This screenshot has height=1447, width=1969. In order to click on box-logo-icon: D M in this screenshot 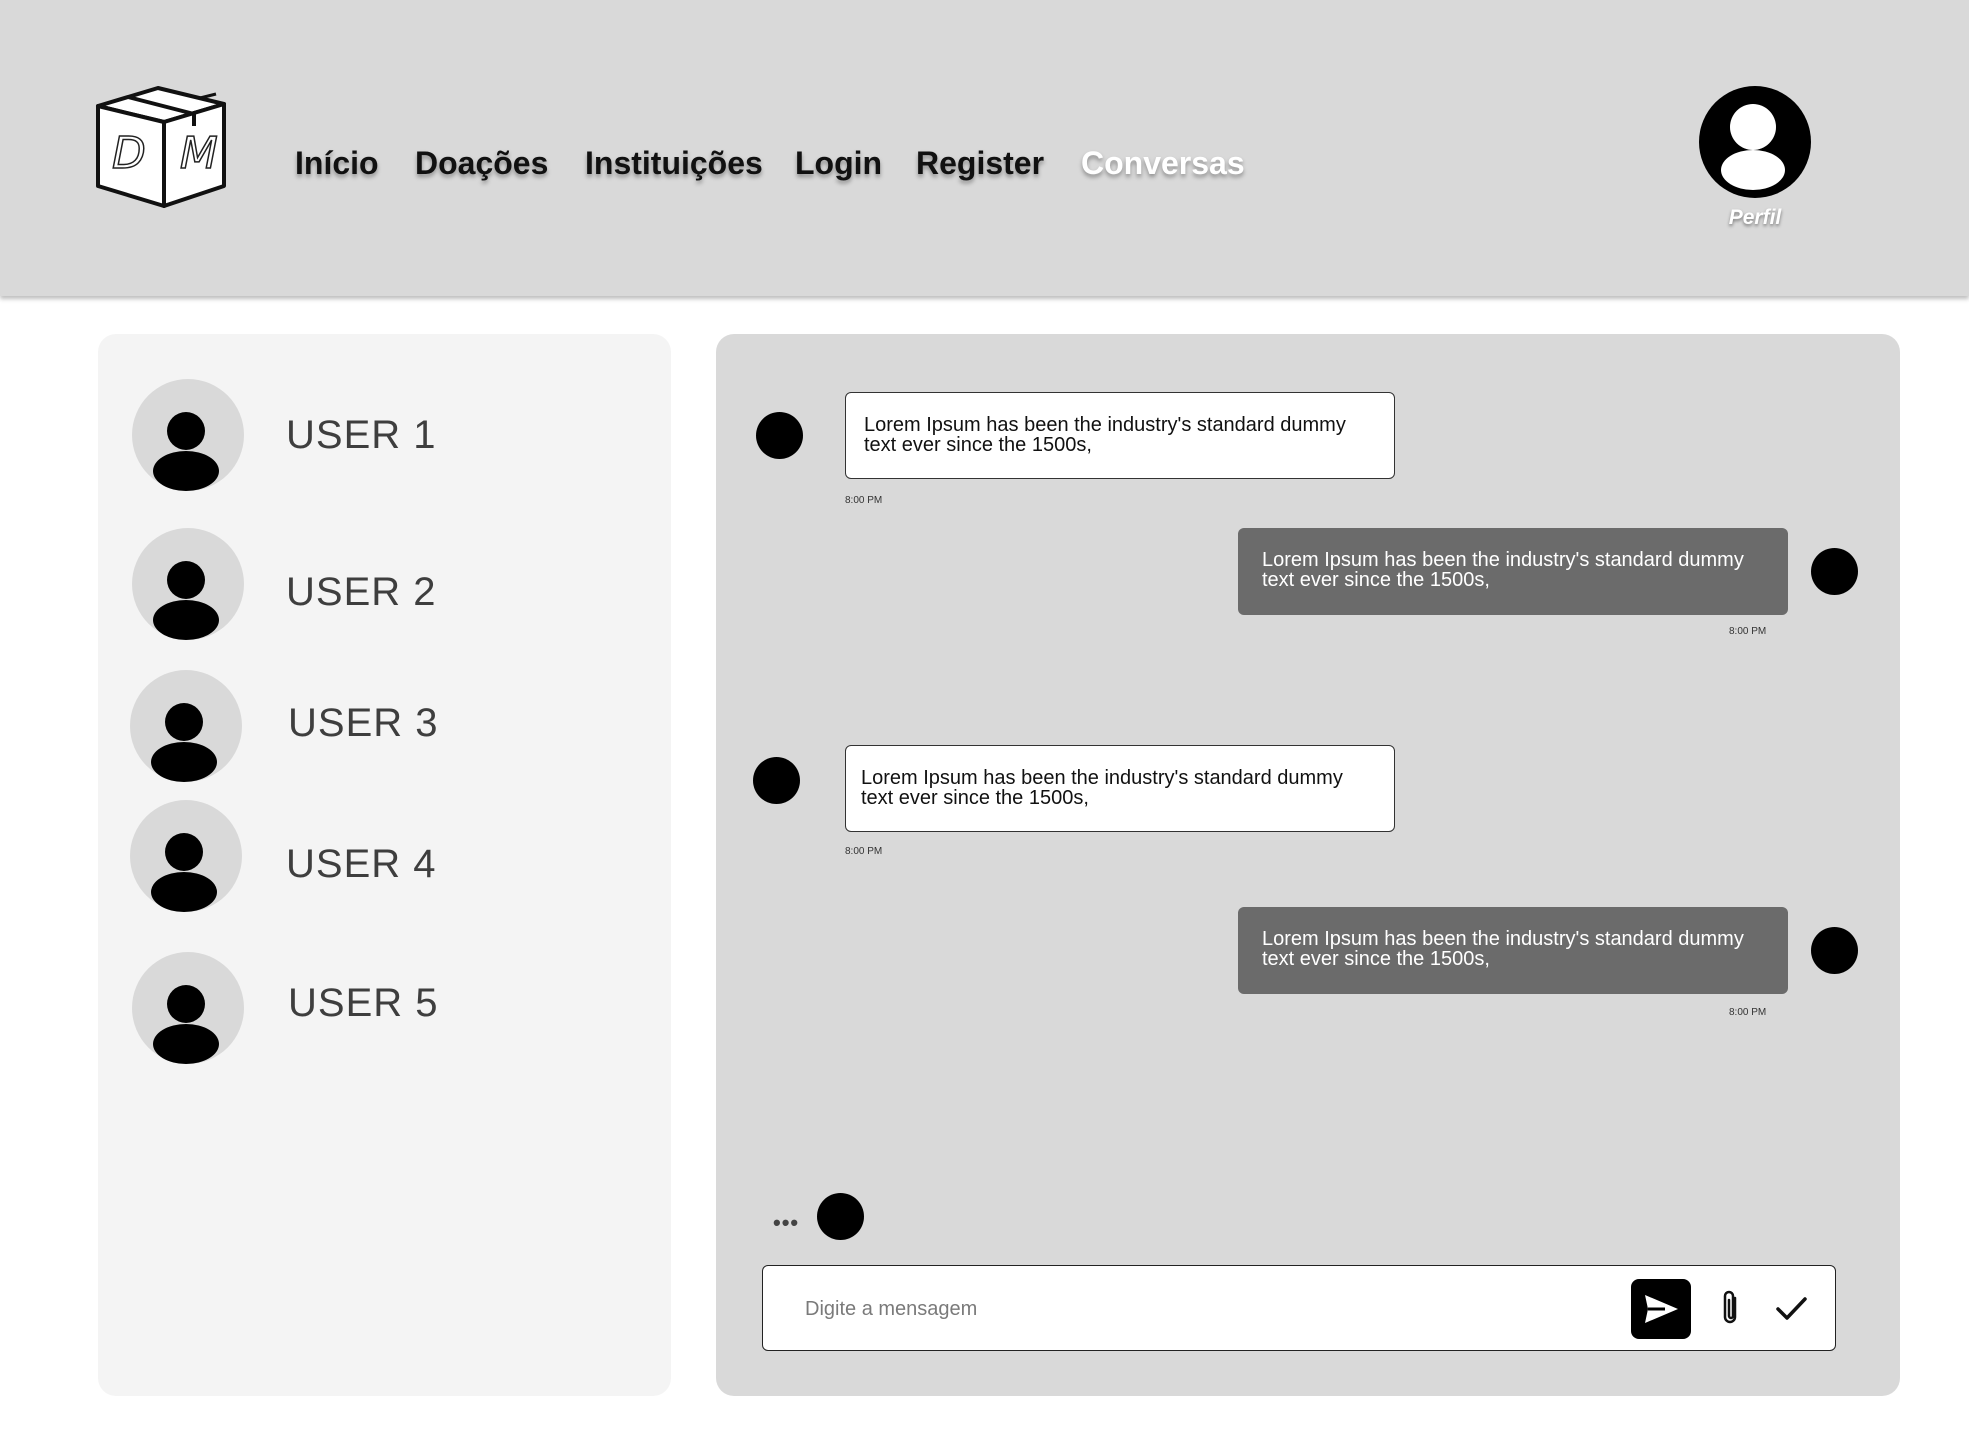, I will do `click(161, 147)`.